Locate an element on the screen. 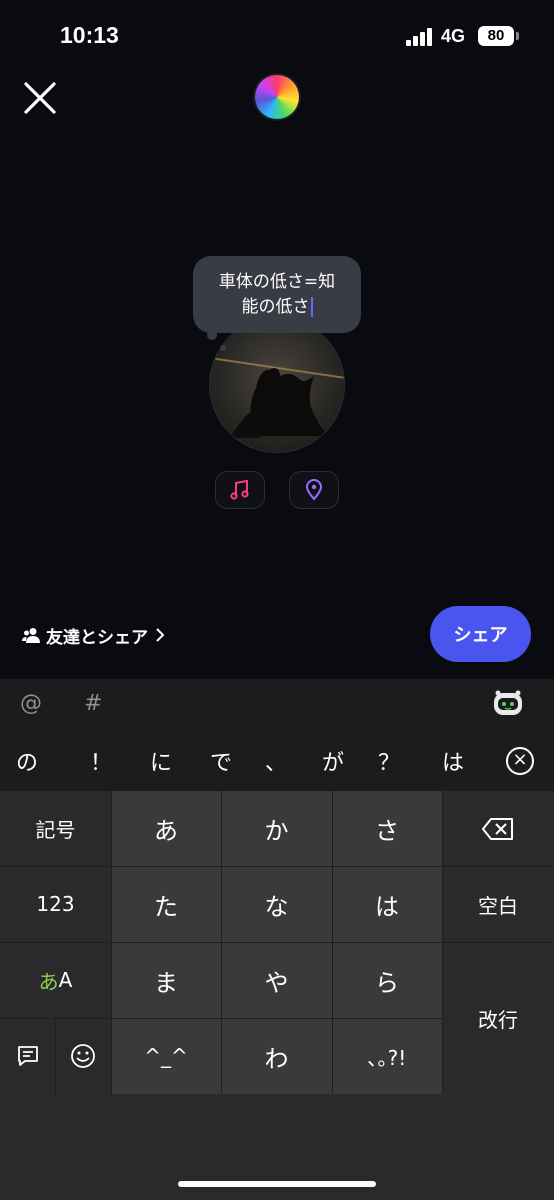 The width and height of the screenshot is (554, 1200). comment-icon is located at coordinates (27, 1056).